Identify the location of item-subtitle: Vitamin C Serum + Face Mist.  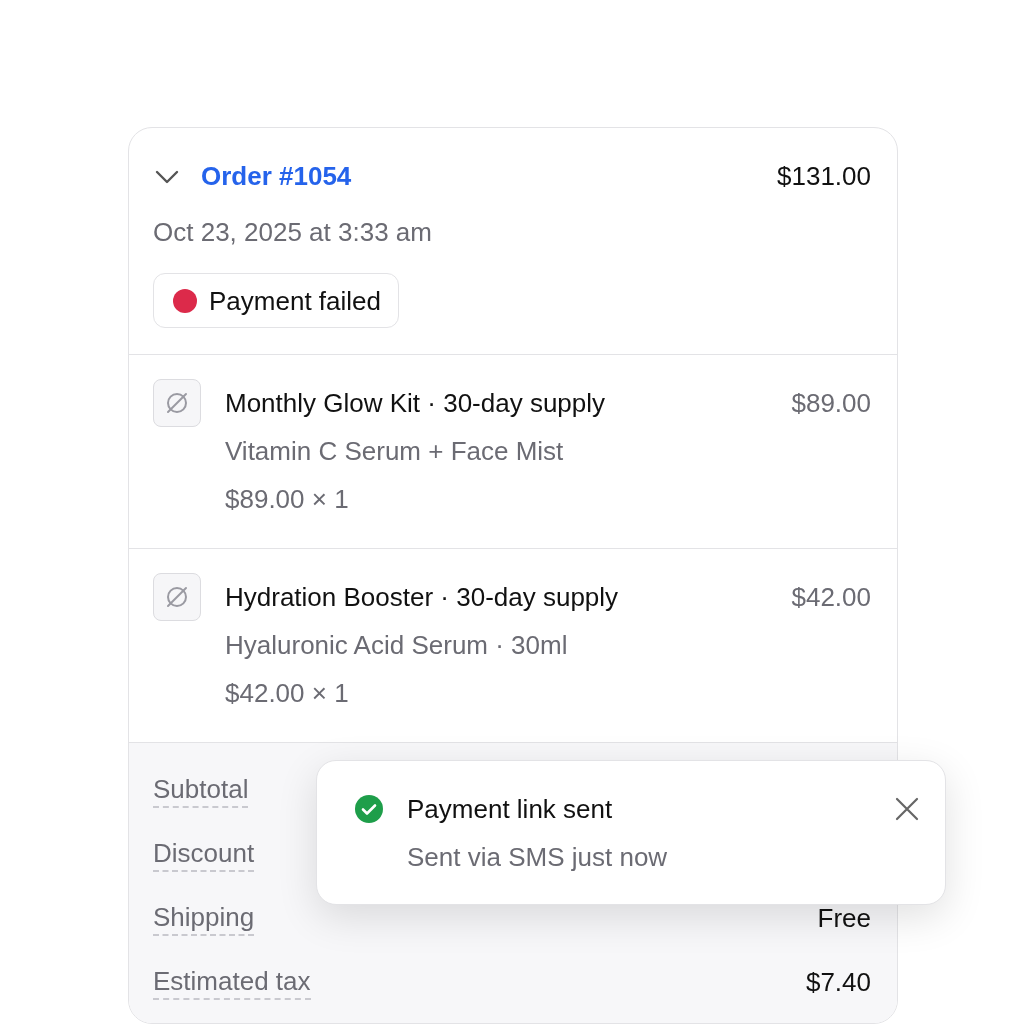
(395, 451).